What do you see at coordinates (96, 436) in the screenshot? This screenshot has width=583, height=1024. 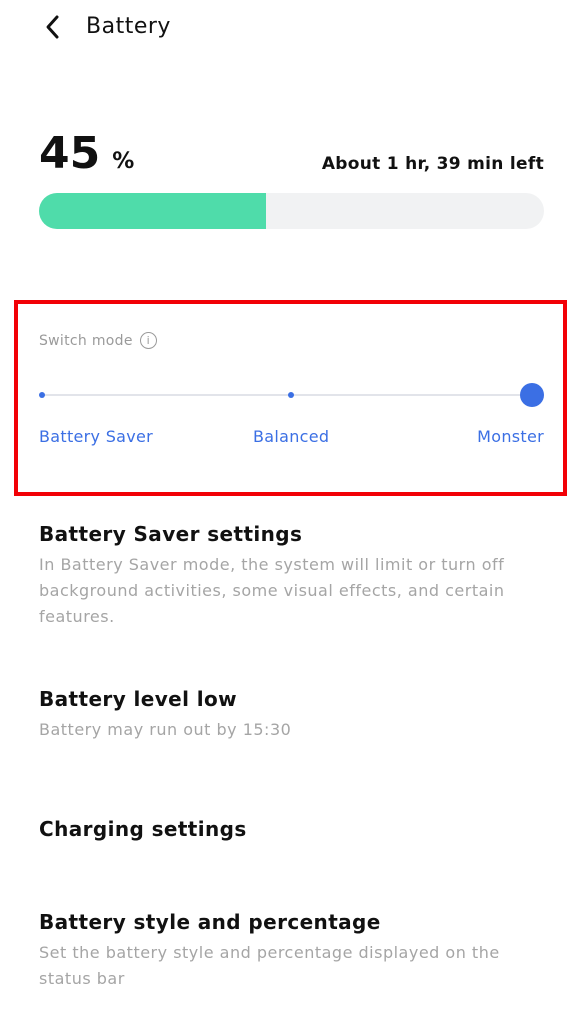 I see `mode-option-battery-saver: Battery Saver` at bounding box center [96, 436].